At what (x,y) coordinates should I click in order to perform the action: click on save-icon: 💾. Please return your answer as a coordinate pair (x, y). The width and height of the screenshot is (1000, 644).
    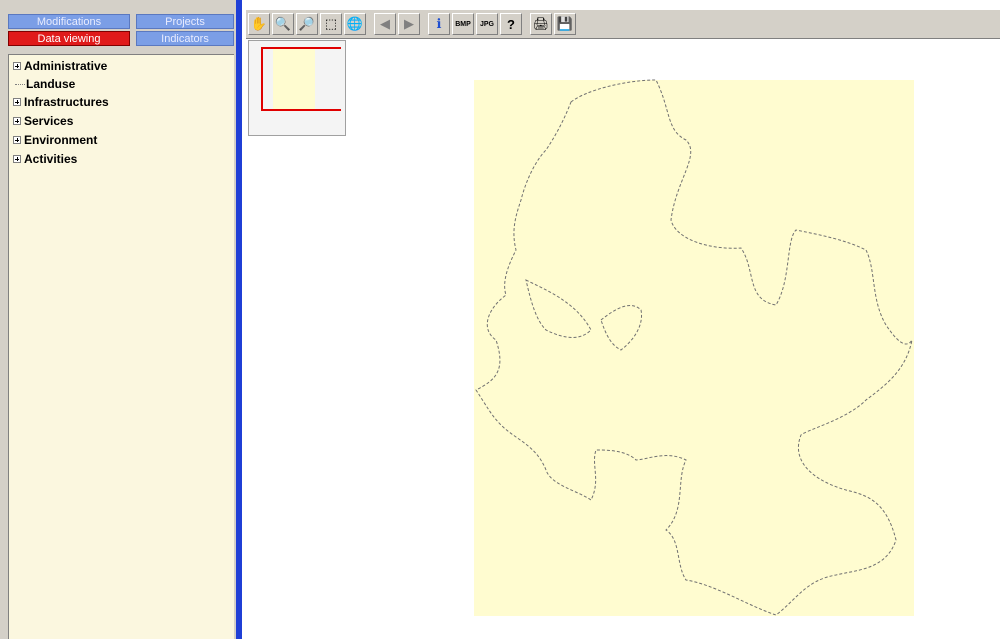
    Looking at the image, I should click on (565, 24).